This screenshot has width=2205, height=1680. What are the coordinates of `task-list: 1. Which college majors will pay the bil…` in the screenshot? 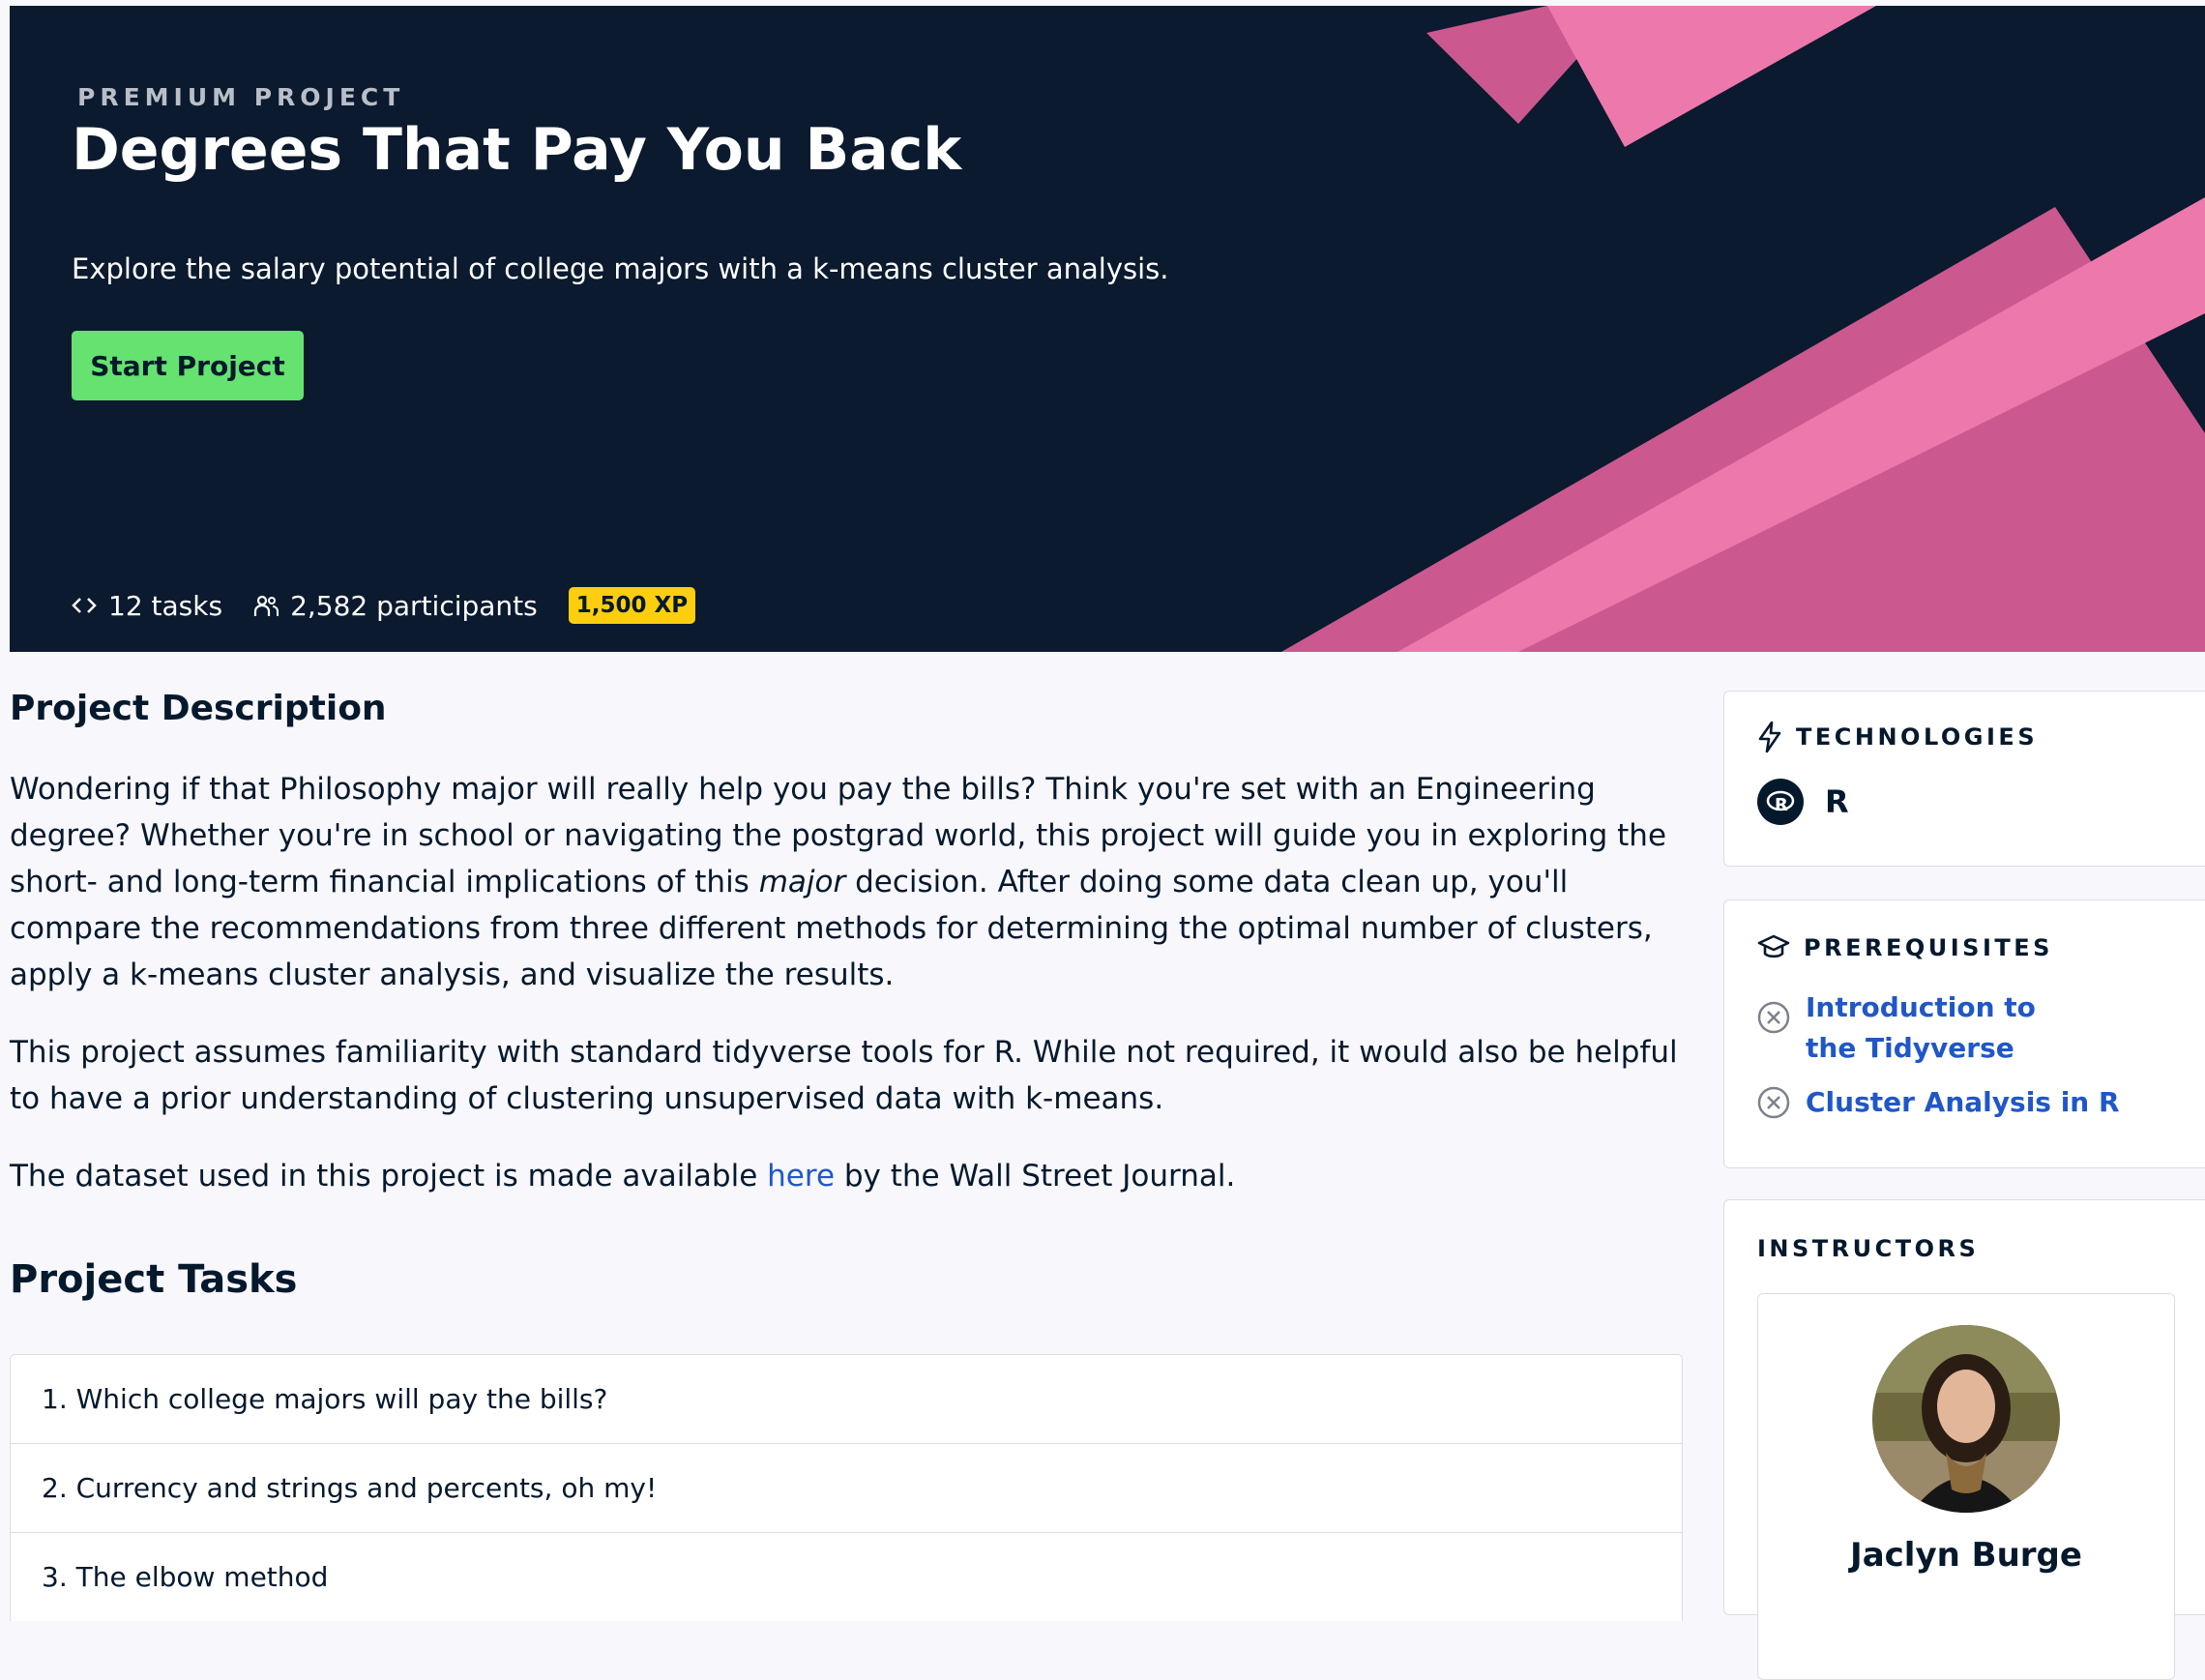 It's located at (846, 1488).